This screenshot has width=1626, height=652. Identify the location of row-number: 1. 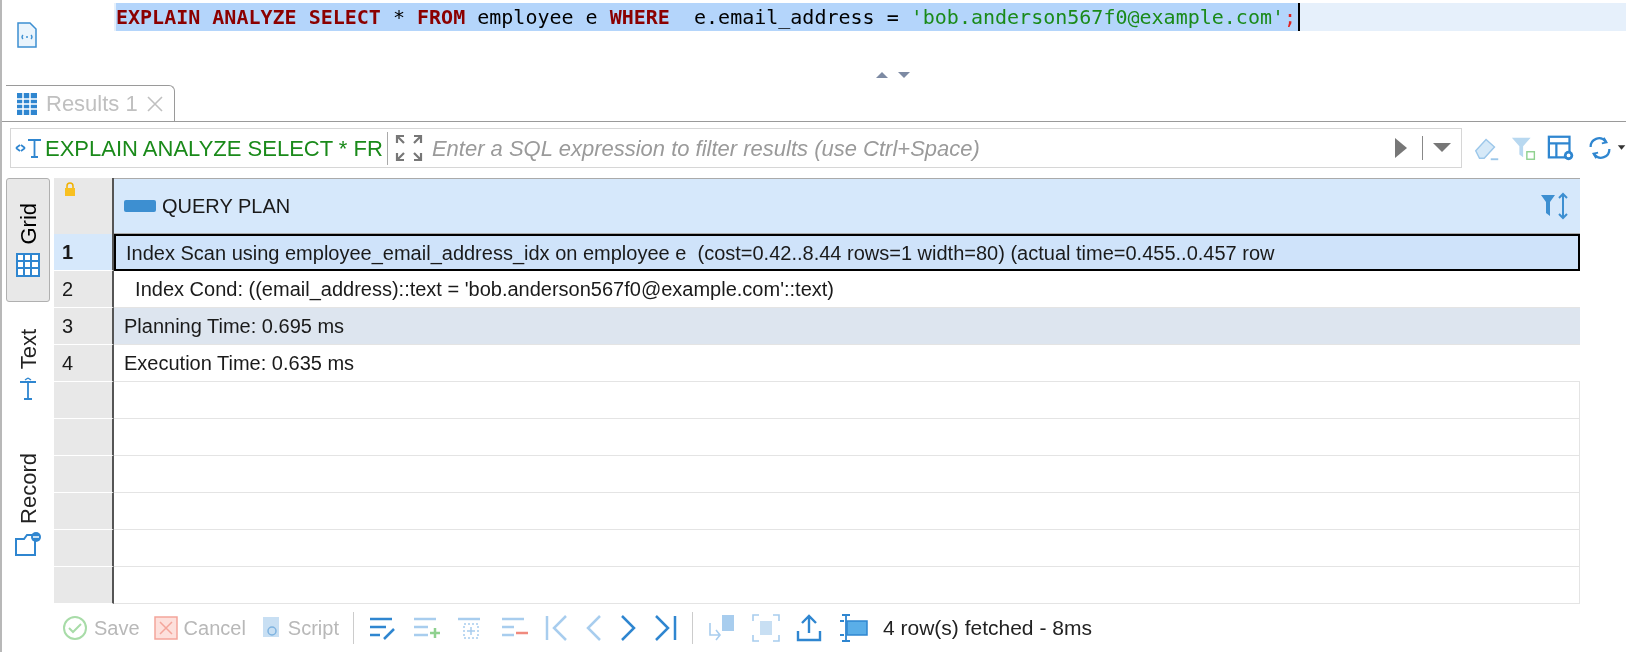
(84, 252).